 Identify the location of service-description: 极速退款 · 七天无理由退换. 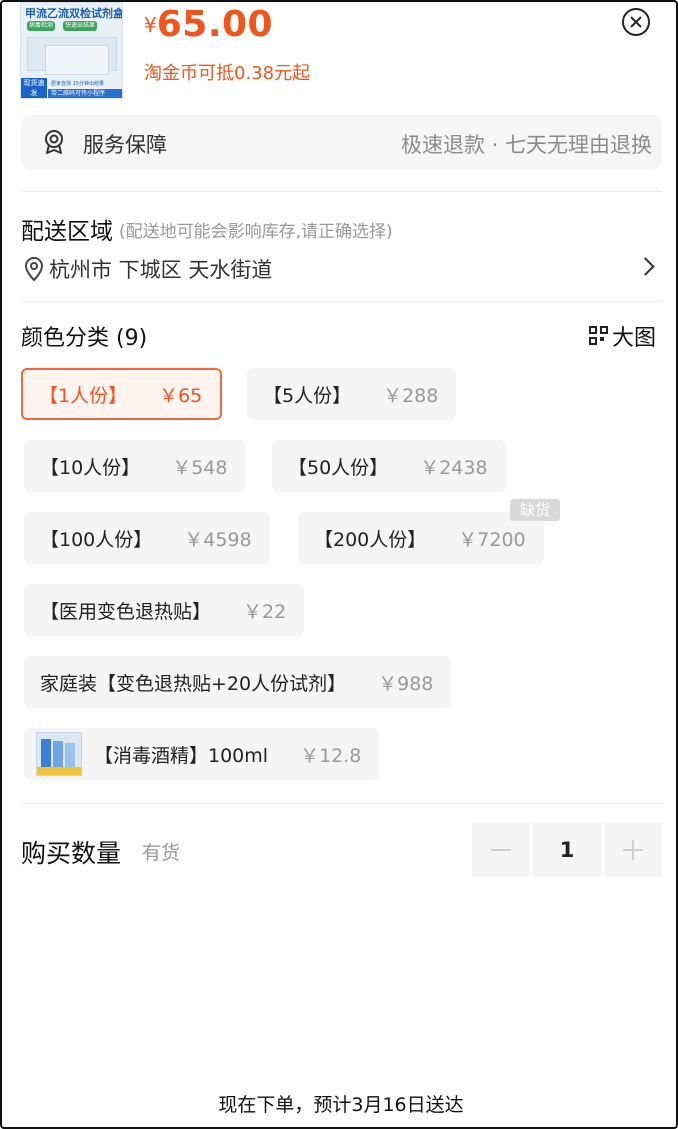
(526, 145).